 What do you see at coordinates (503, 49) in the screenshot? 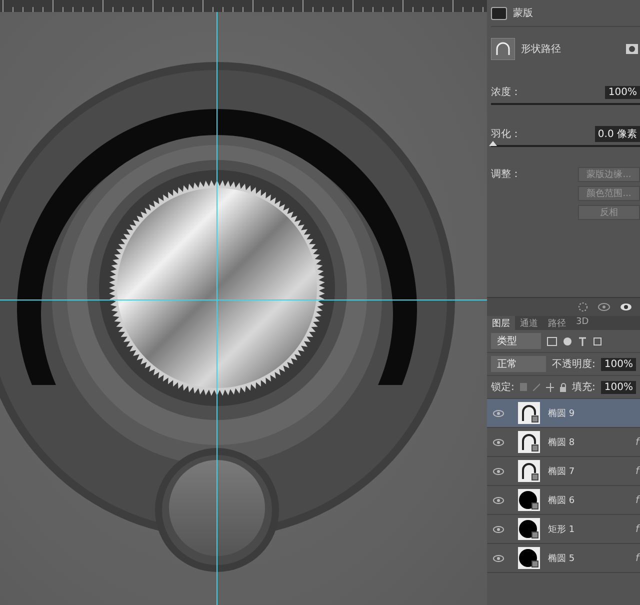
I see `shape-path-icon` at bounding box center [503, 49].